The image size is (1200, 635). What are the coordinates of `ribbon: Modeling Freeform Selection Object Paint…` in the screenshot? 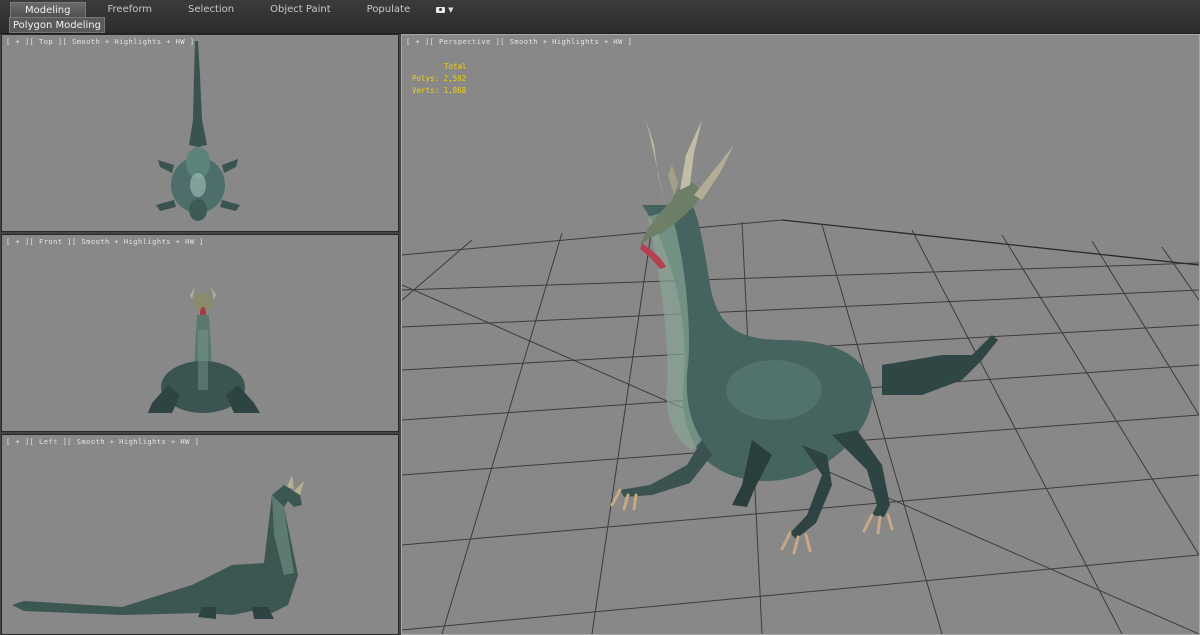 It's located at (600, 17).